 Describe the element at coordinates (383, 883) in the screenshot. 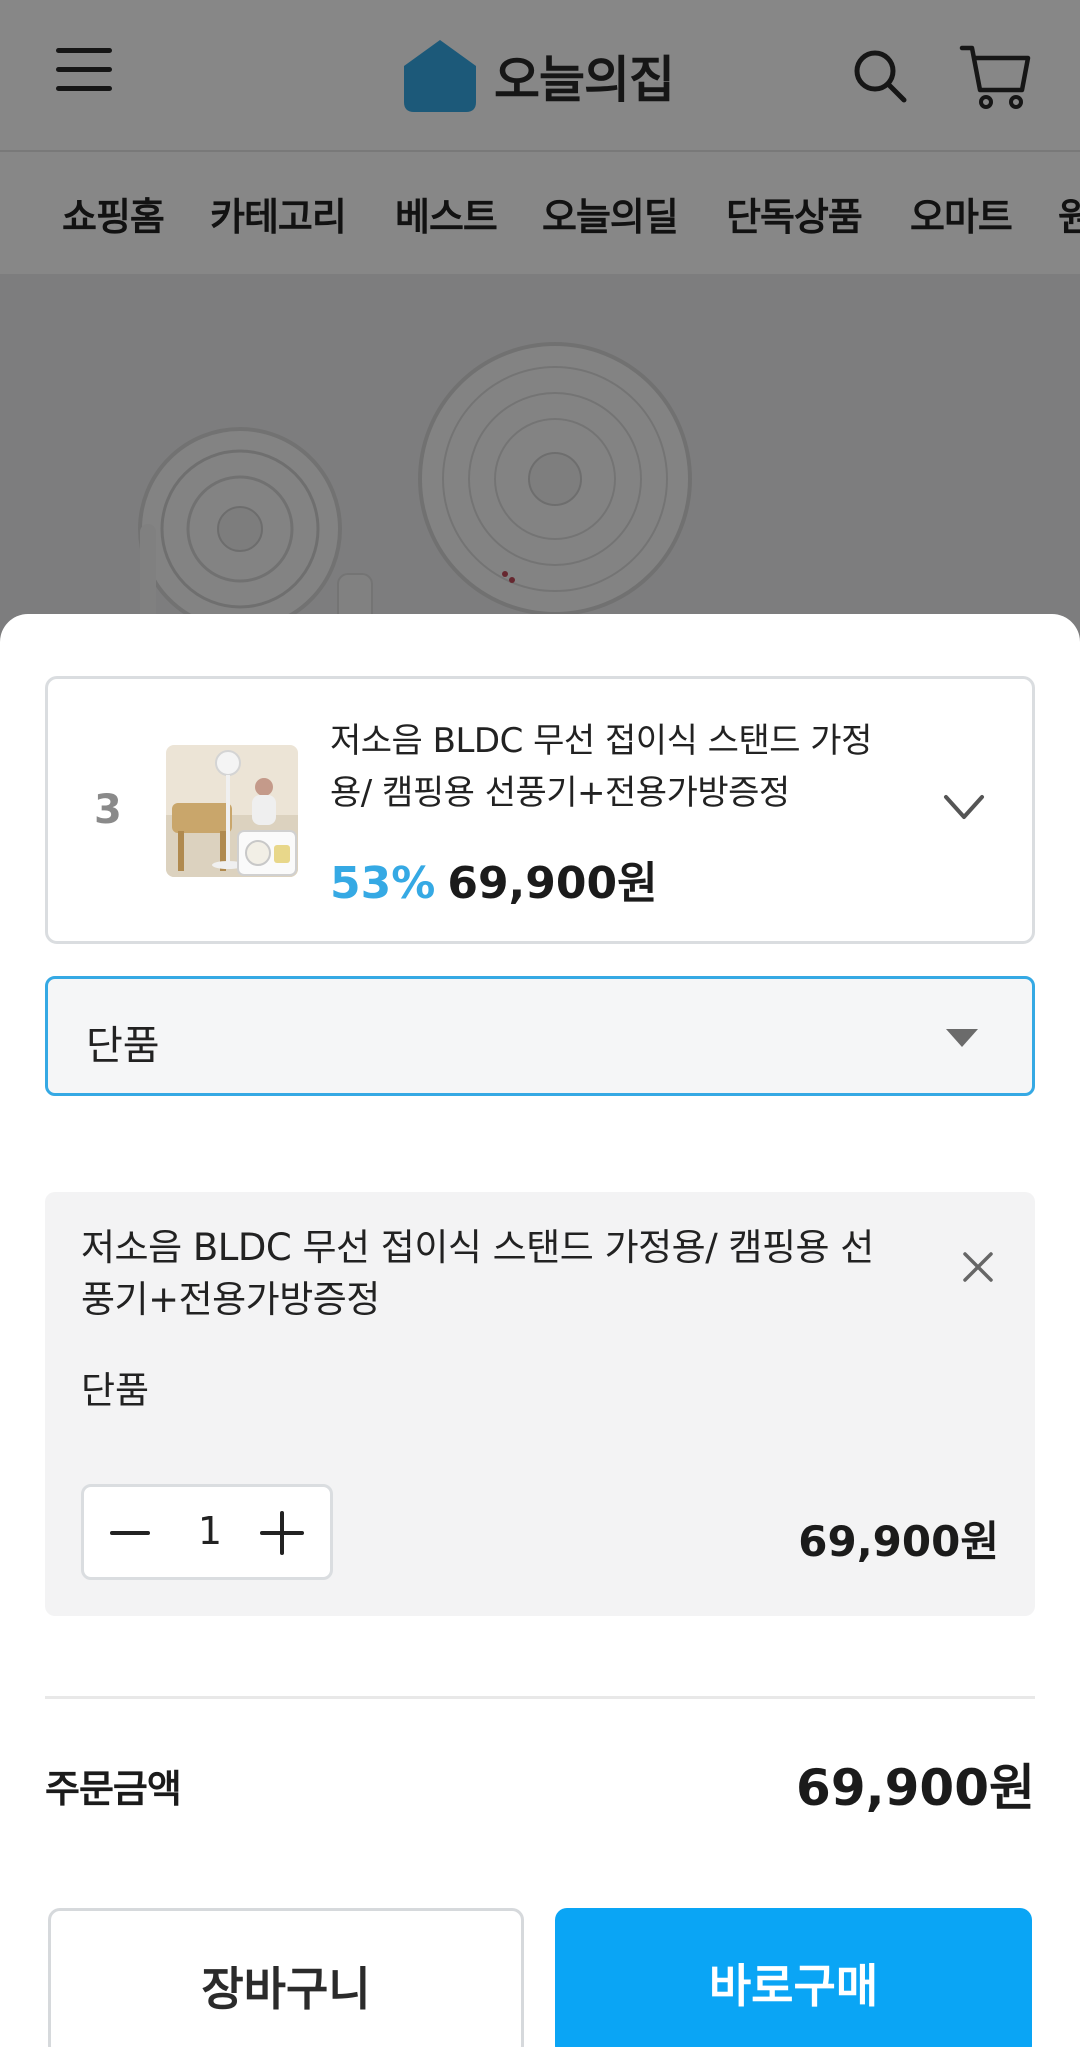

I see `discount-rate: 53%` at that location.